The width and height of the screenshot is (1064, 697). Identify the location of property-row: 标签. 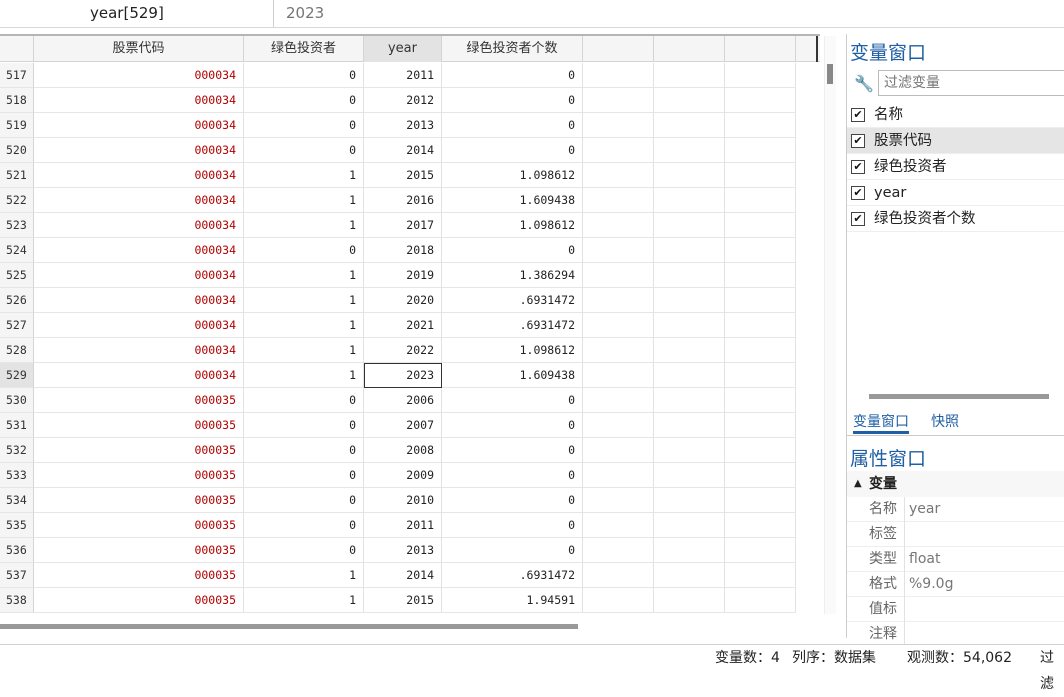
(955, 534).